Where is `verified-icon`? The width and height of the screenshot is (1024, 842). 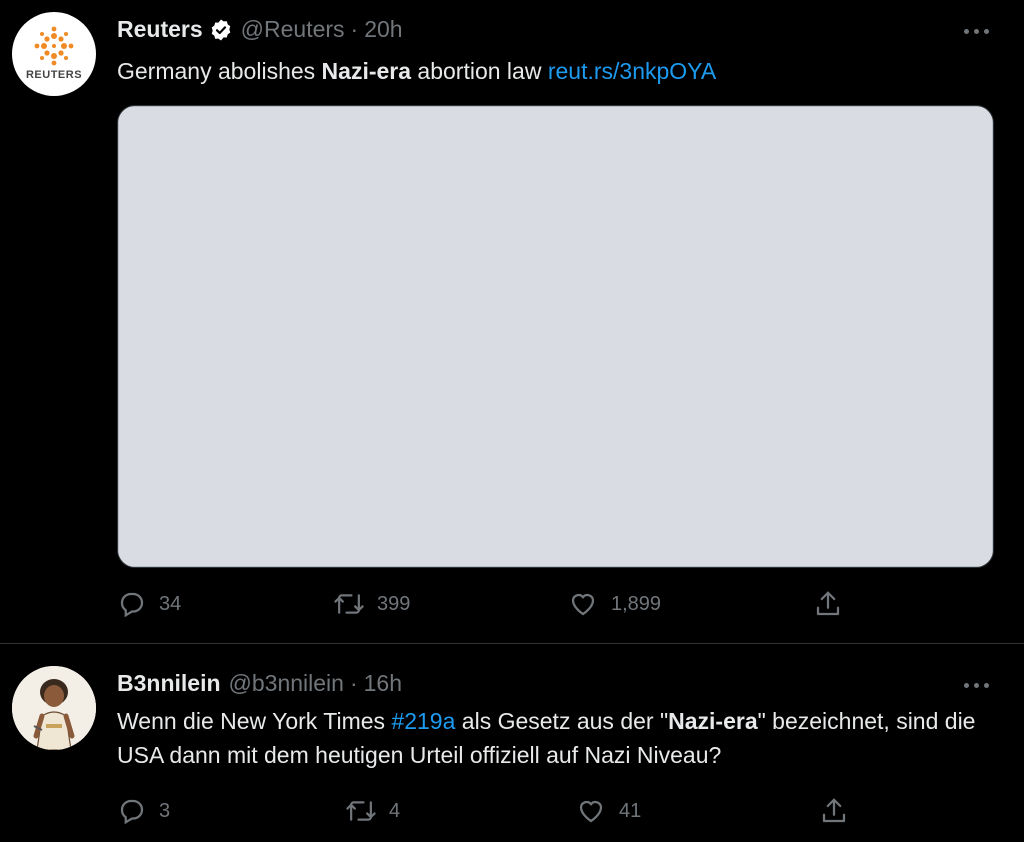 verified-icon is located at coordinates (221, 30).